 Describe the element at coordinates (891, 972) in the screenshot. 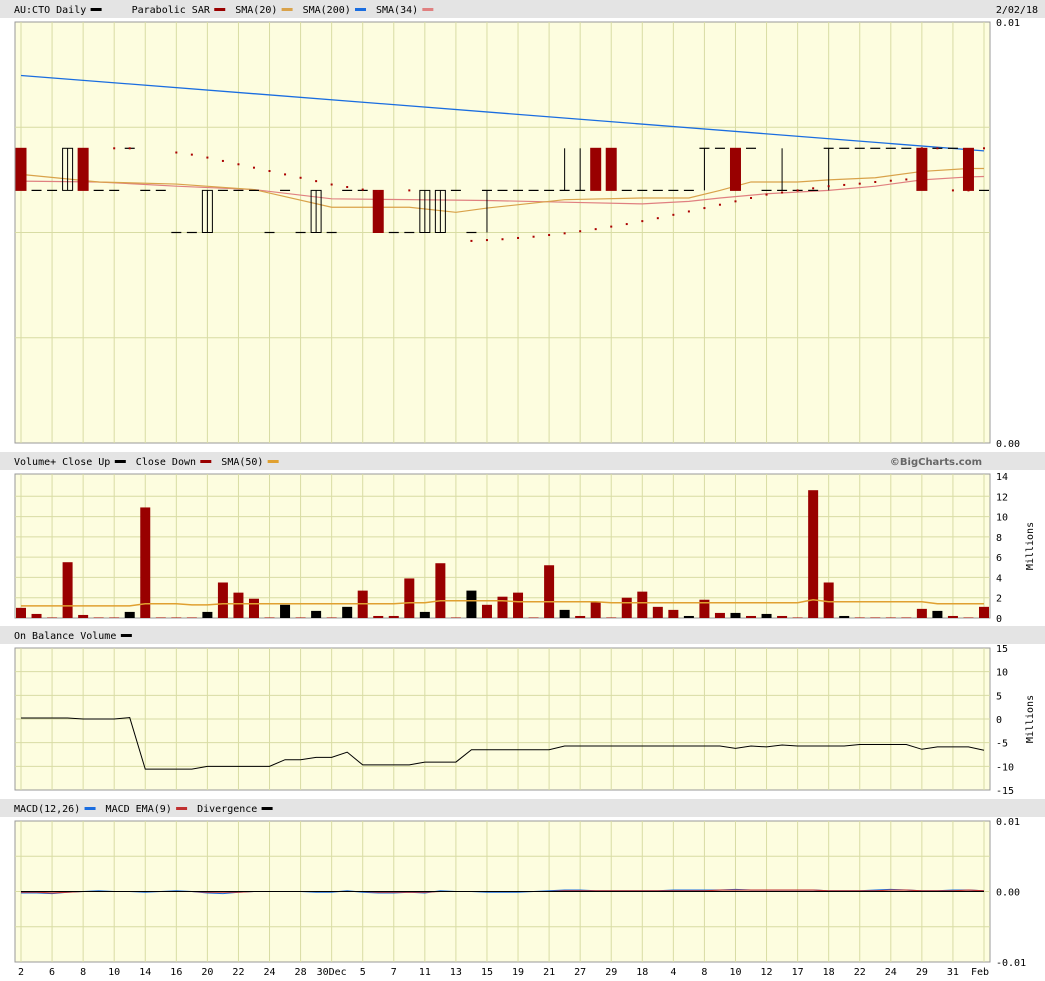

I see `x-axis-date-label: 24` at that location.